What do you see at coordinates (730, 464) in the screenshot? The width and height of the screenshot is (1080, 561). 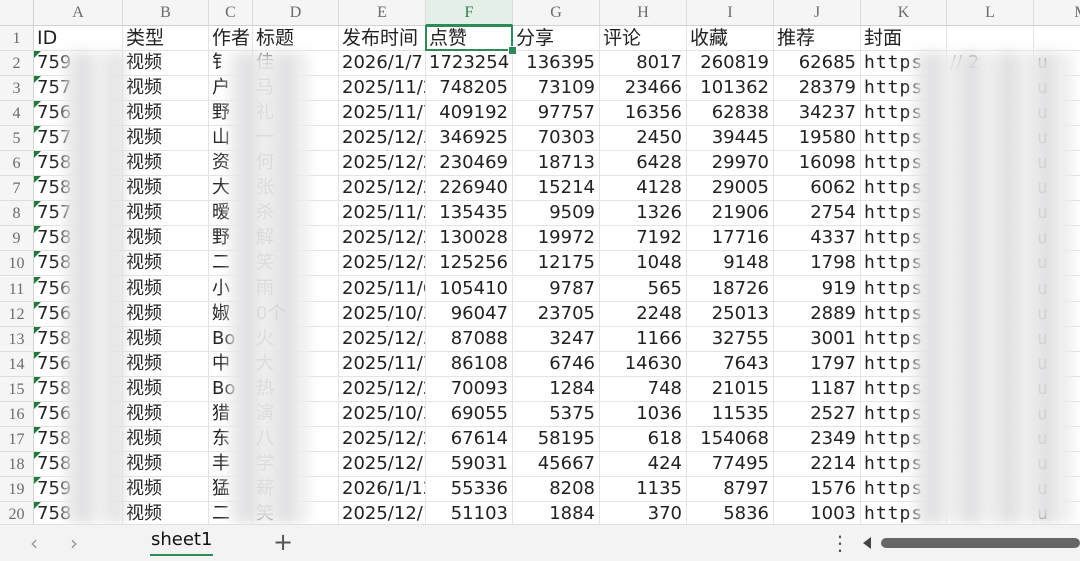 I see `table-cell-i: 77495` at bounding box center [730, 464].